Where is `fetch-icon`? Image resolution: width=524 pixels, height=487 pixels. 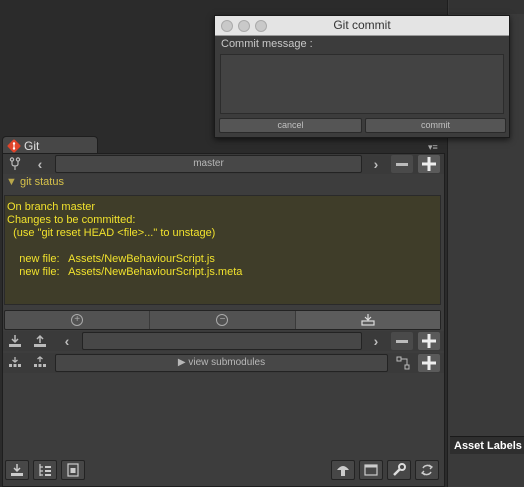 fetch-icon is located at coordinates (15, 363).